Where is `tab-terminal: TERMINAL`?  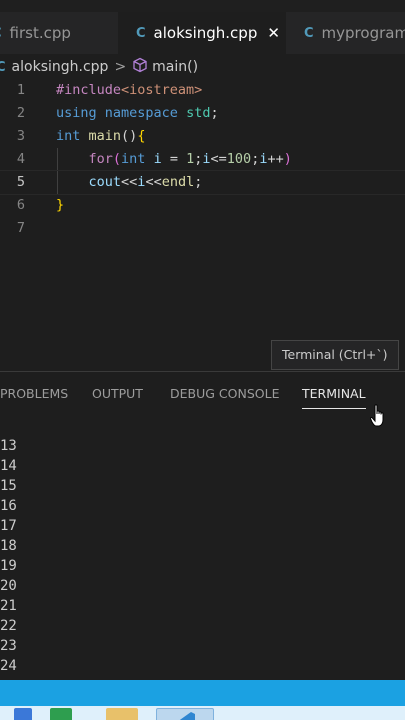 tab-terminal: TERMINAL is located at coordinates (334, 397).